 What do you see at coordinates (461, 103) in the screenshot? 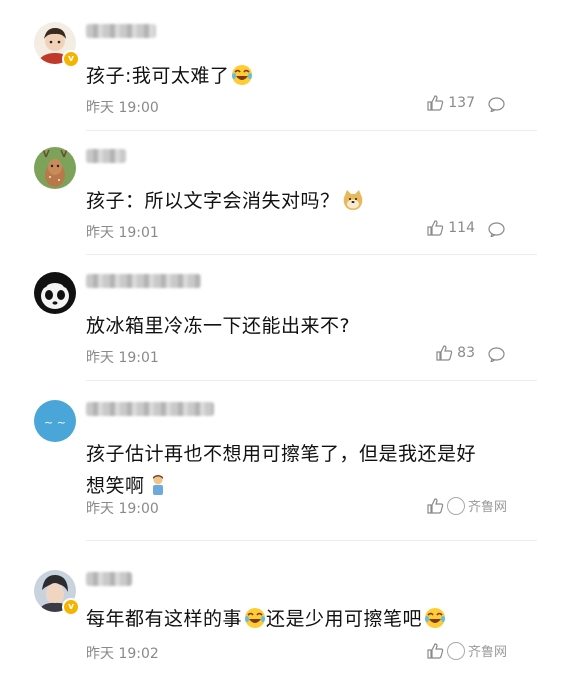
I see `like-count: 137` at bounding box center [461, 103].